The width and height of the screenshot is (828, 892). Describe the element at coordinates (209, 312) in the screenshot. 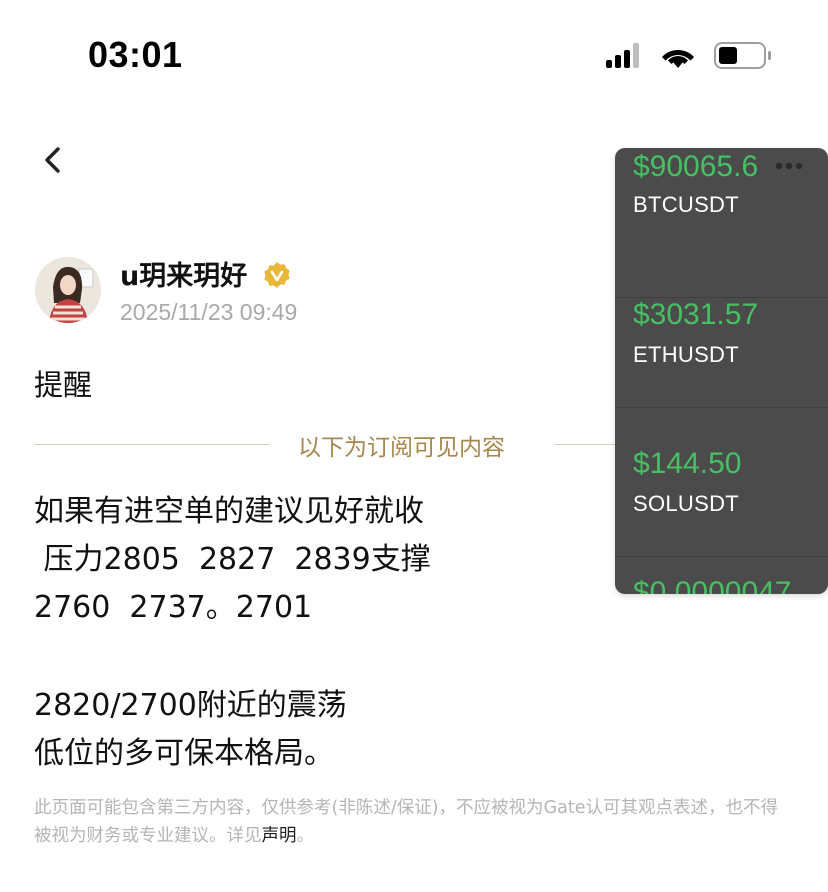

I see `post-timestamp: 2025/11/23 09:49` at that location.